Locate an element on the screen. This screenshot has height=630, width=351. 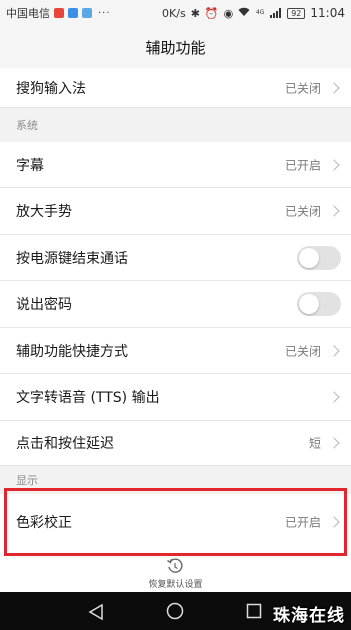
list-item-label: 色彩校正 is located at coordinates (44, 523).